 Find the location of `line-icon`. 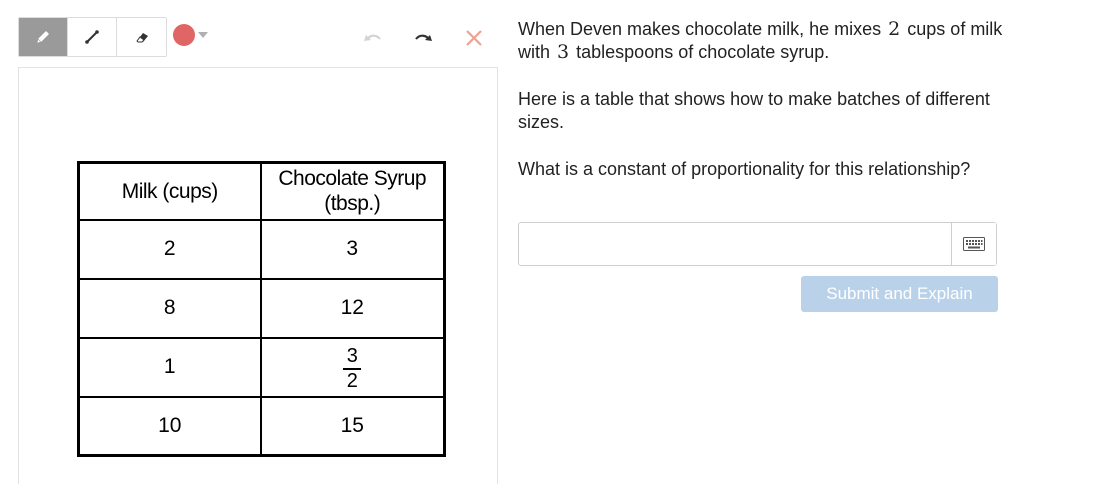

line-icon is located at coordinates (92, 37).